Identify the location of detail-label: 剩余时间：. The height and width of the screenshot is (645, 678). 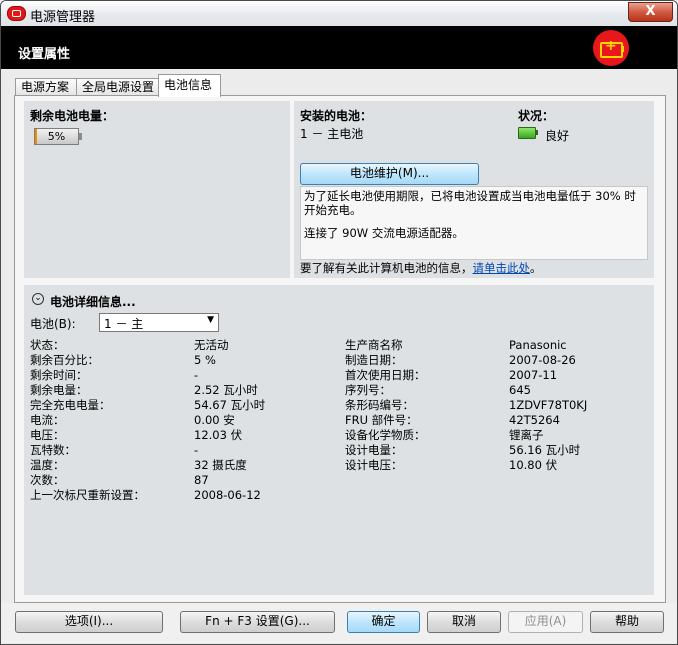
(59, 375).